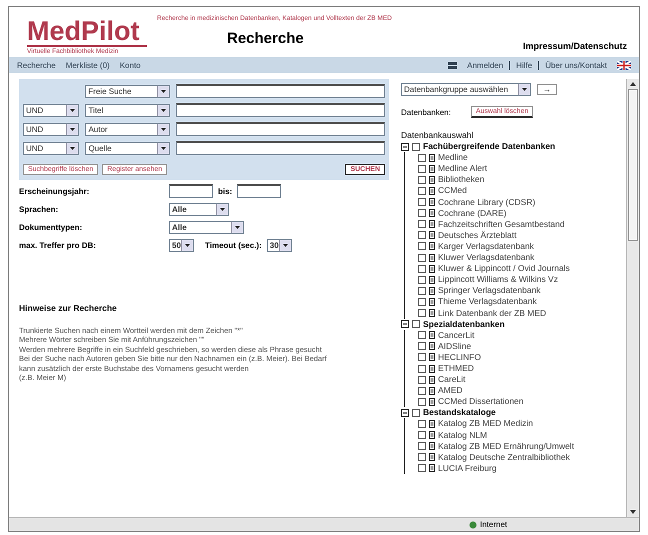  Describe the element at coordinates (477, 235) in the screenshot. I see `database-item: Deutsches Ärzteblatt` at that location.